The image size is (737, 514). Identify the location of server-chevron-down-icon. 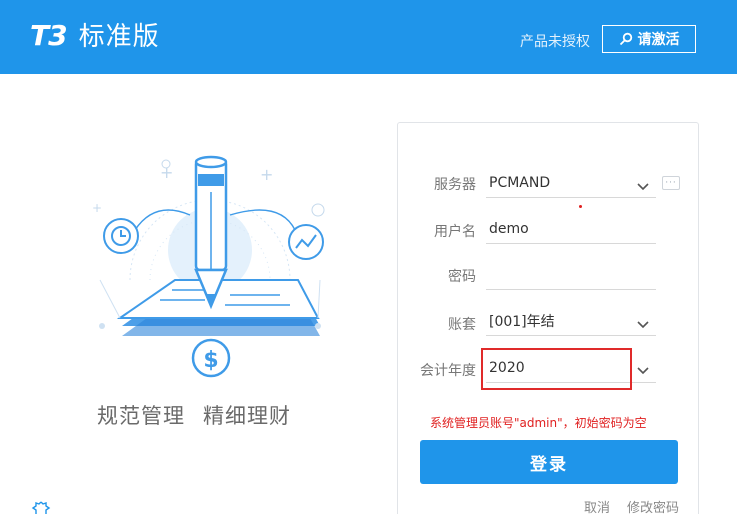
(643, 187).